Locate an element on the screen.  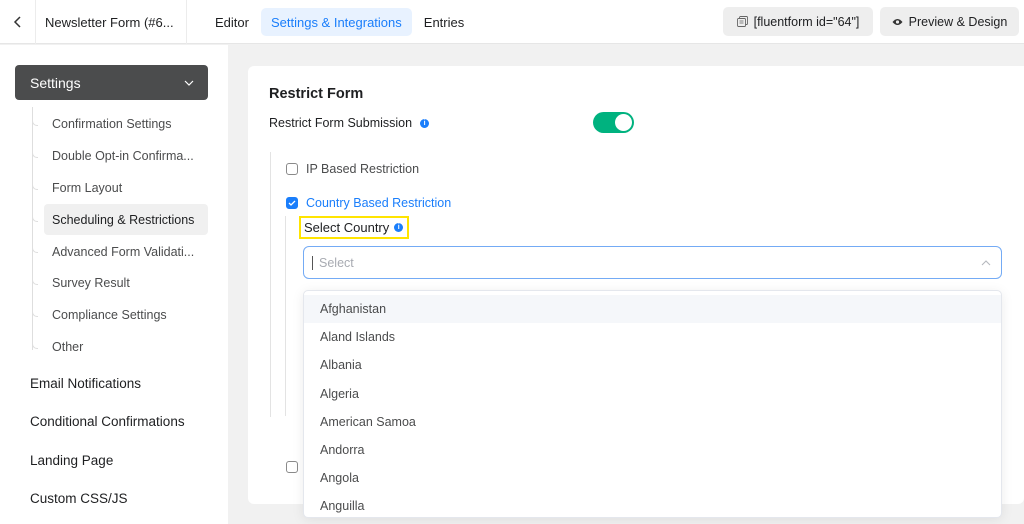
text-caret is located at coordinates (312, 262).